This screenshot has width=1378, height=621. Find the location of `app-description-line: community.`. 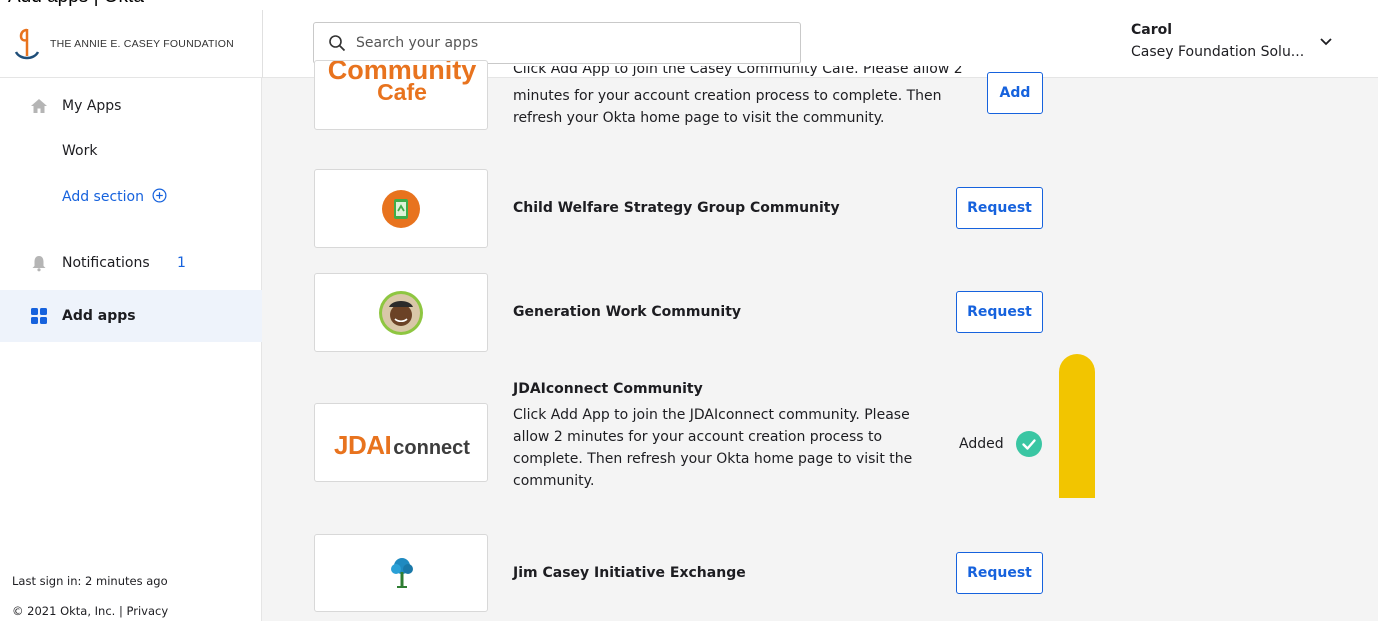

app-description-line: community. is located at coordinates (554, 481).